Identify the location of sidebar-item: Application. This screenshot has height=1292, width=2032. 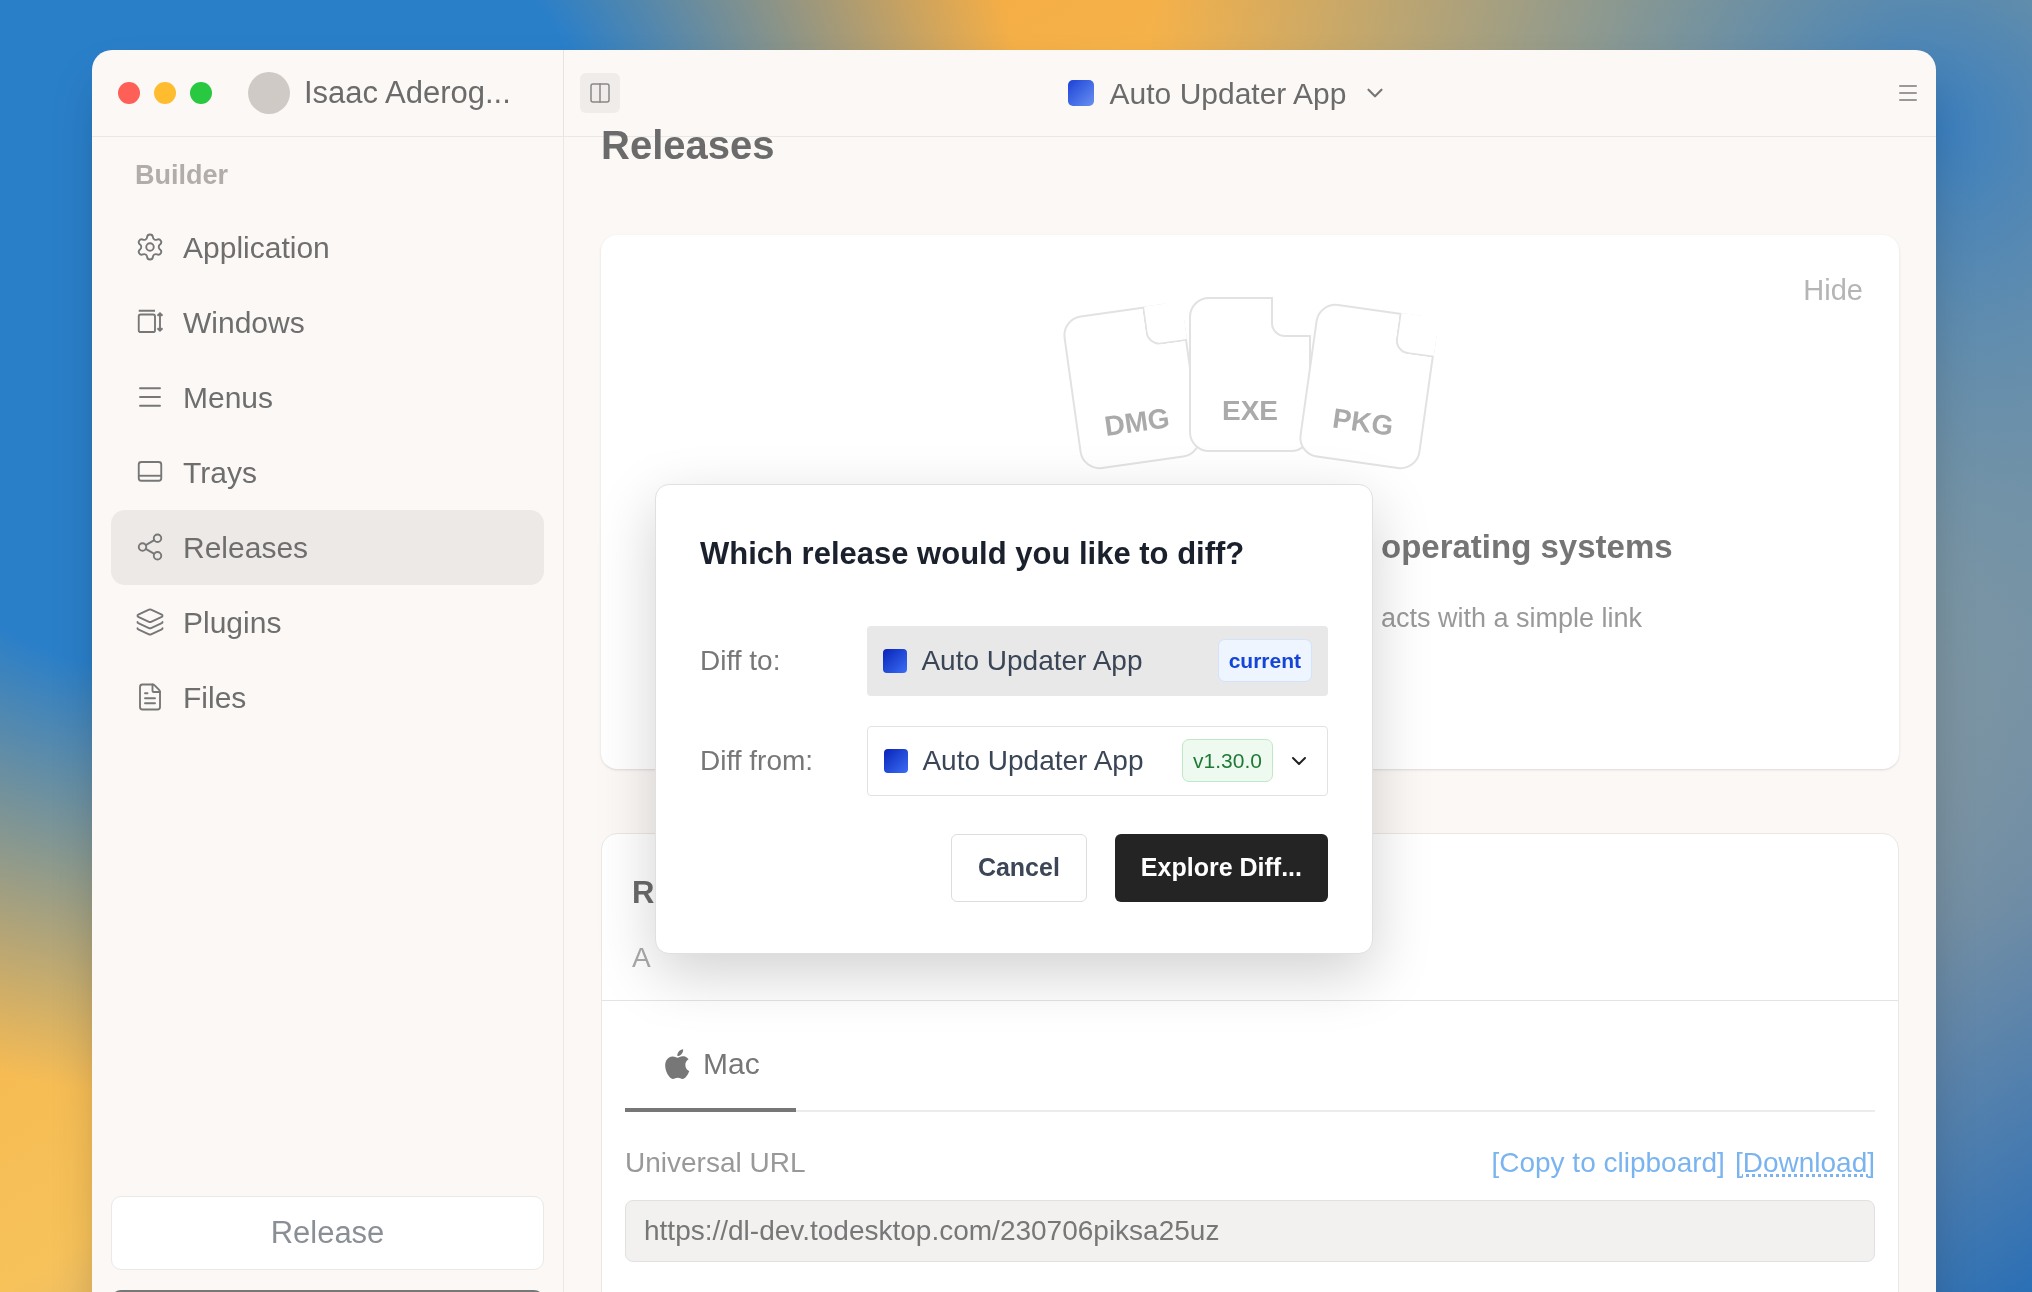
(327, 247).